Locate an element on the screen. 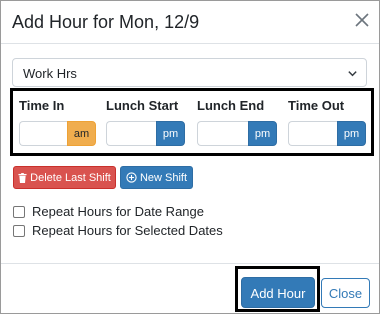 The width and height of the screenshot is (380, 314). time-out-ampm-toggle: pm is located at coordinates (351, 133).